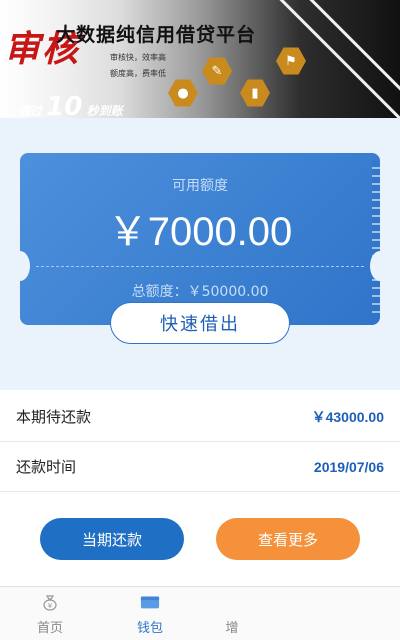 This screenshot has height=640, width=400. Describe the element at coordinates (64, 105) in the screenshot. I see `slogan-number: 10` at that location.